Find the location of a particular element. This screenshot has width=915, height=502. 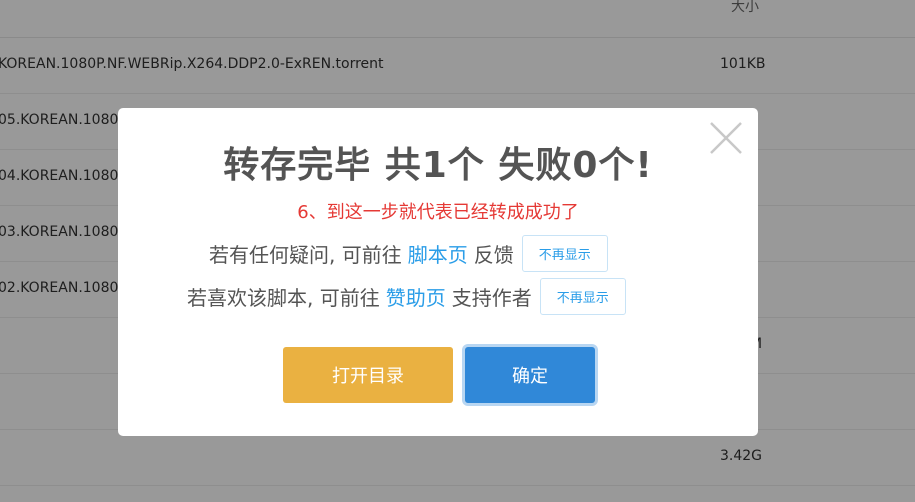

hide-feedback-button: 不再显示 is located at coordinates (564, 253).